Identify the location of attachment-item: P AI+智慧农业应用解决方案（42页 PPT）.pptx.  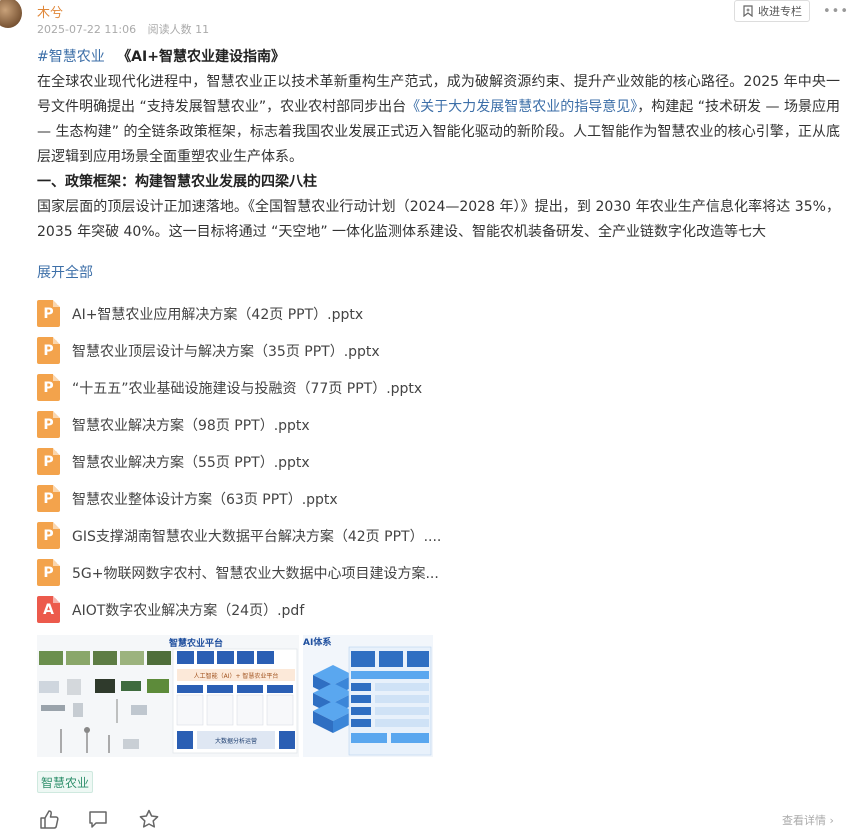
(287, 313).